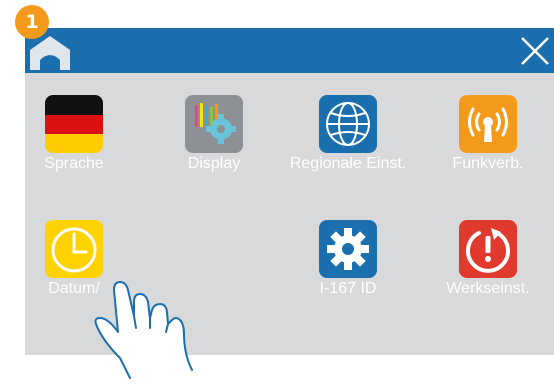 This screenshot has height=385, width=554. I want to click on tile-label: I-167 ID, so click(348, 288).